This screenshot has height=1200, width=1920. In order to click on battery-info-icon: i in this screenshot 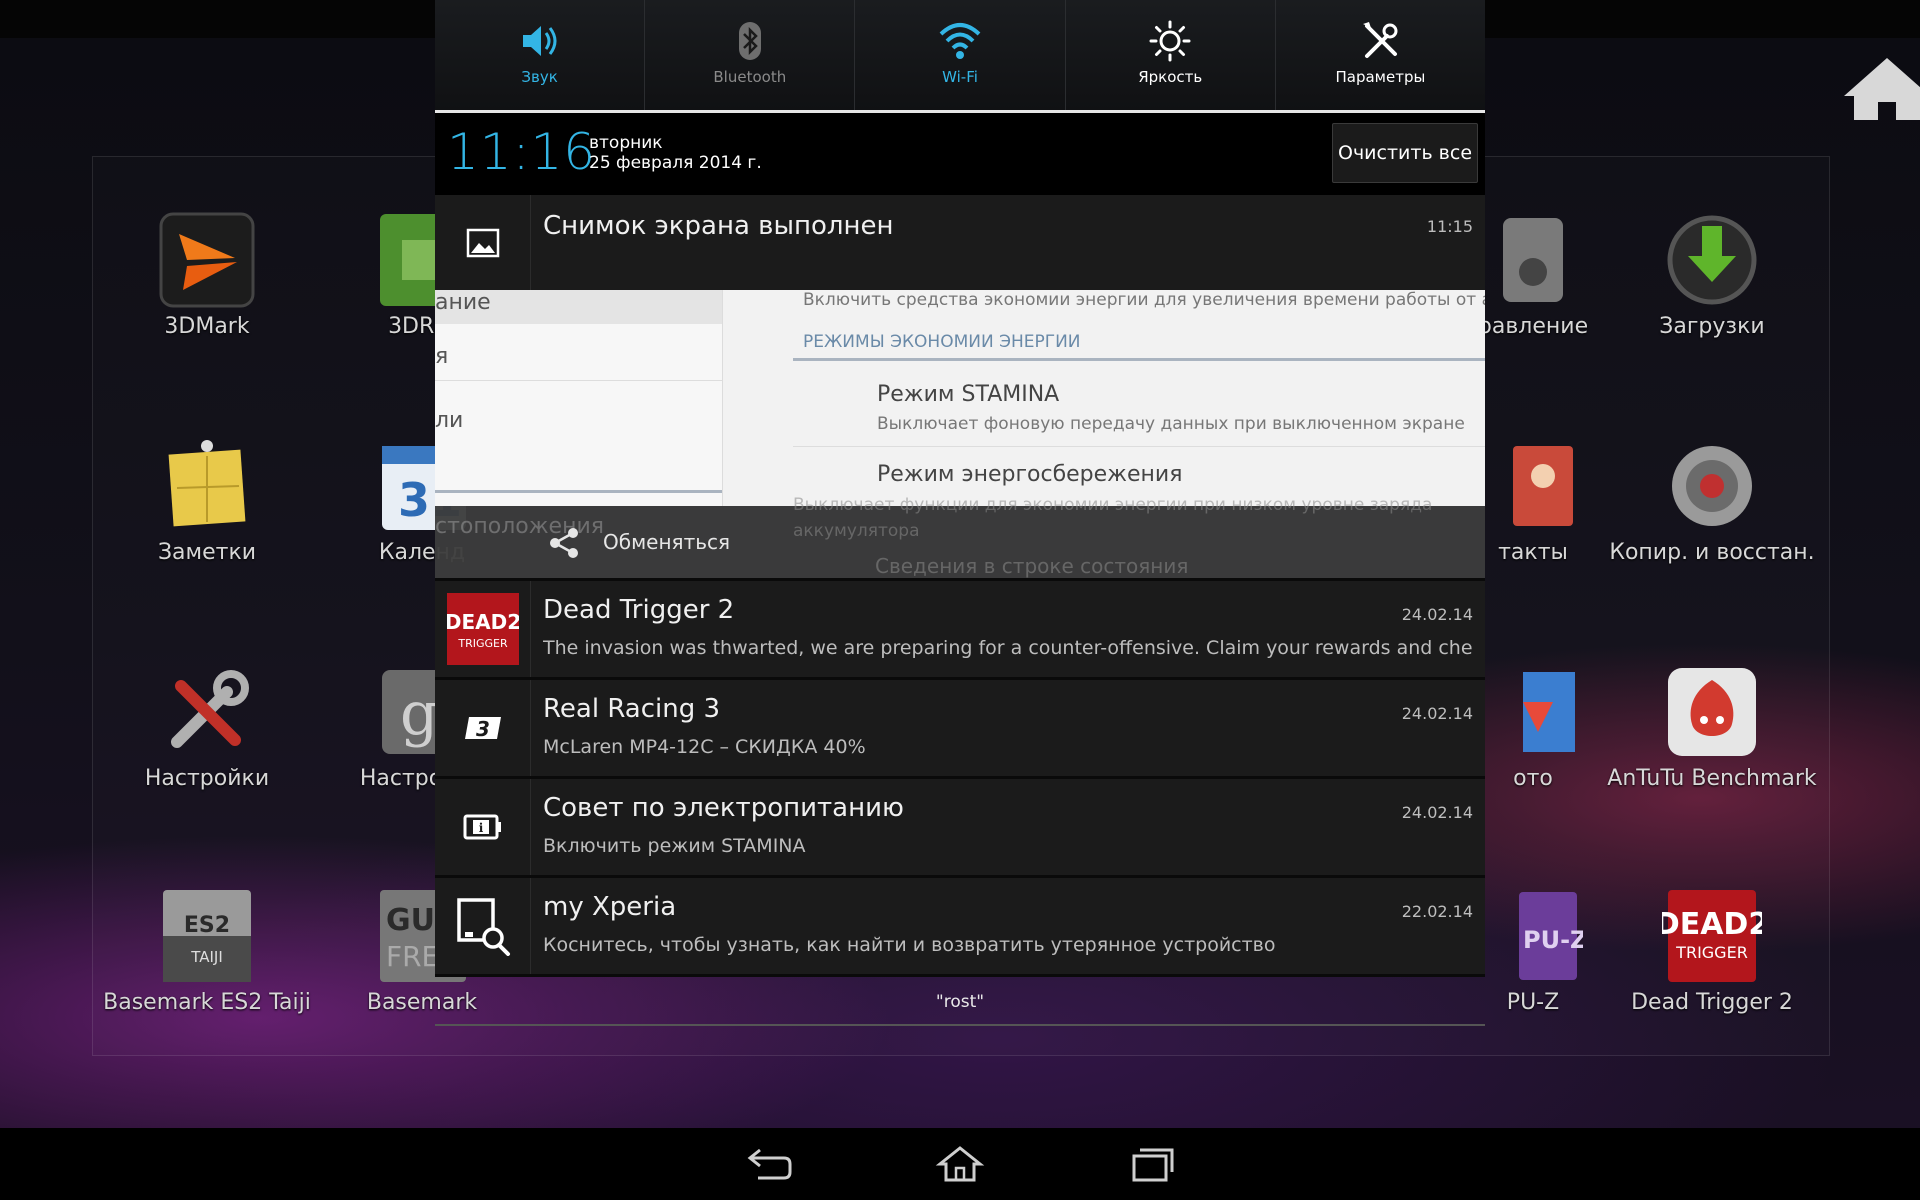, I will do `click(482, 827)`.